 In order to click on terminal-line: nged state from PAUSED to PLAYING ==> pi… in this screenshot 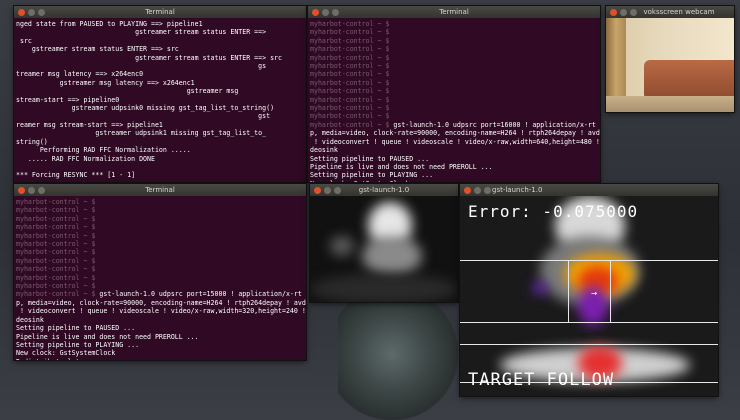, I will do `click(109, 24)`.